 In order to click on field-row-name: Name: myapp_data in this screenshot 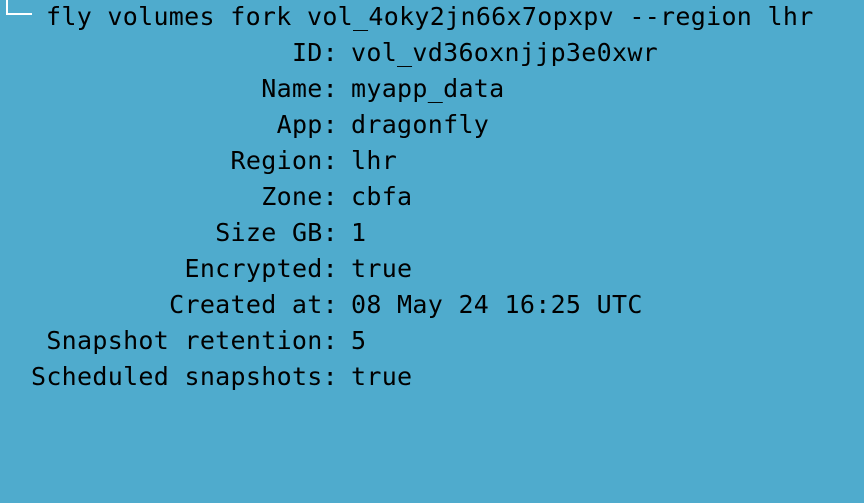, I will do `click(432, 89)`.